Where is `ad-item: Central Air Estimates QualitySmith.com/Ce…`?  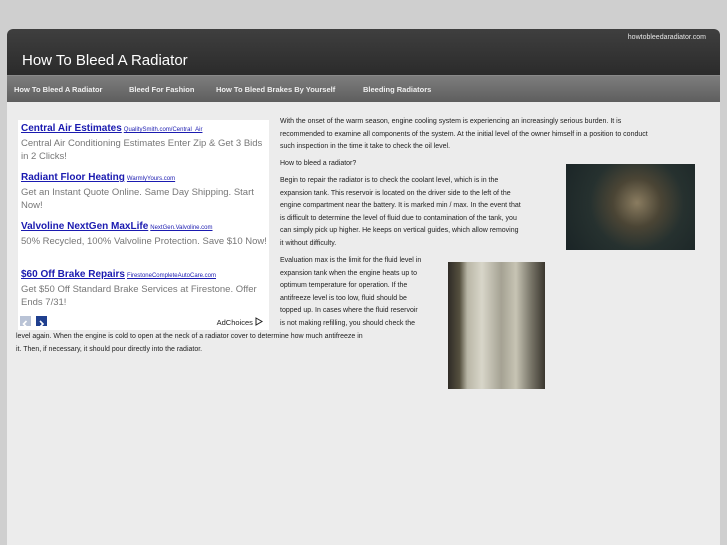
ad-item: Central Air Estimates QualitySmith.com/Ce… is located at coordinates (144, 143).